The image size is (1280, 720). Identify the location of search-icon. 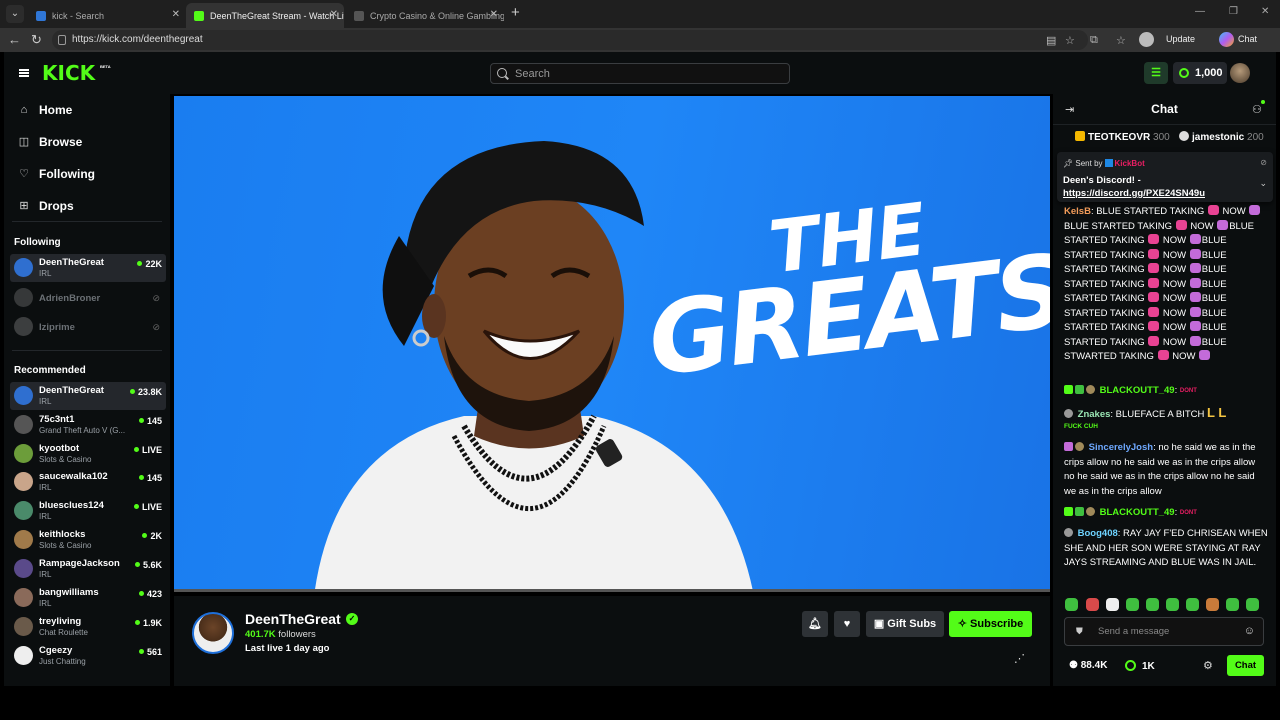
(502, 73).